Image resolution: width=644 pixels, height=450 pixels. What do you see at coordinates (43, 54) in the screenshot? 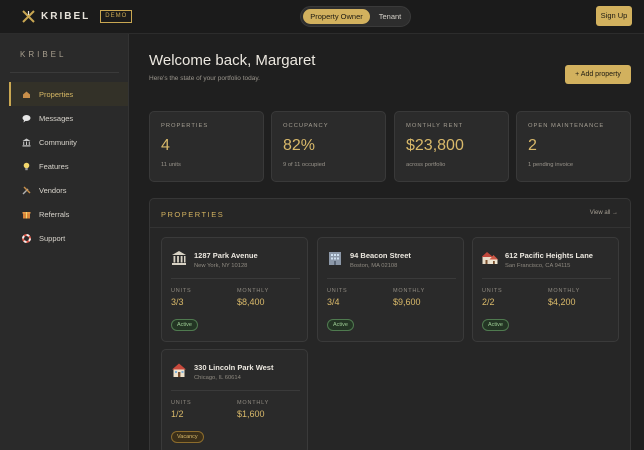
I see `sidebar-brand: KRIBEL` at bounding box center [43, 54].